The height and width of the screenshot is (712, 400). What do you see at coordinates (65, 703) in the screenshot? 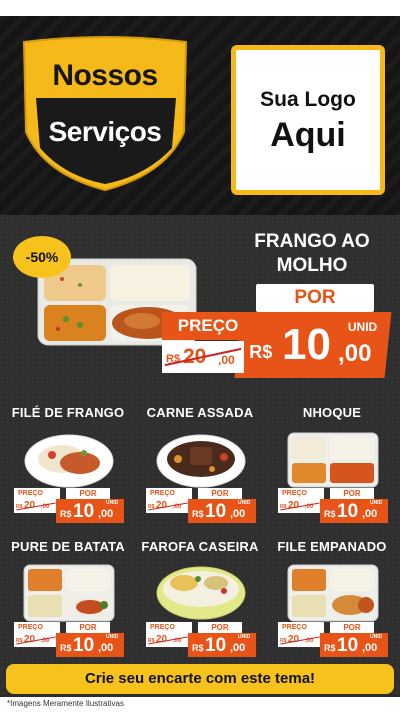
I see `footer-disclaimer: *Imagens Meramente Ilustrativas` at bounding box center [65, 703].